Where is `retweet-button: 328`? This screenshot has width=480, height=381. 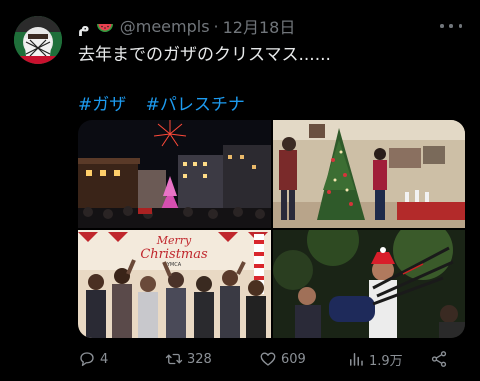 retweet-button: 328 is located at coordinates (188, 359).